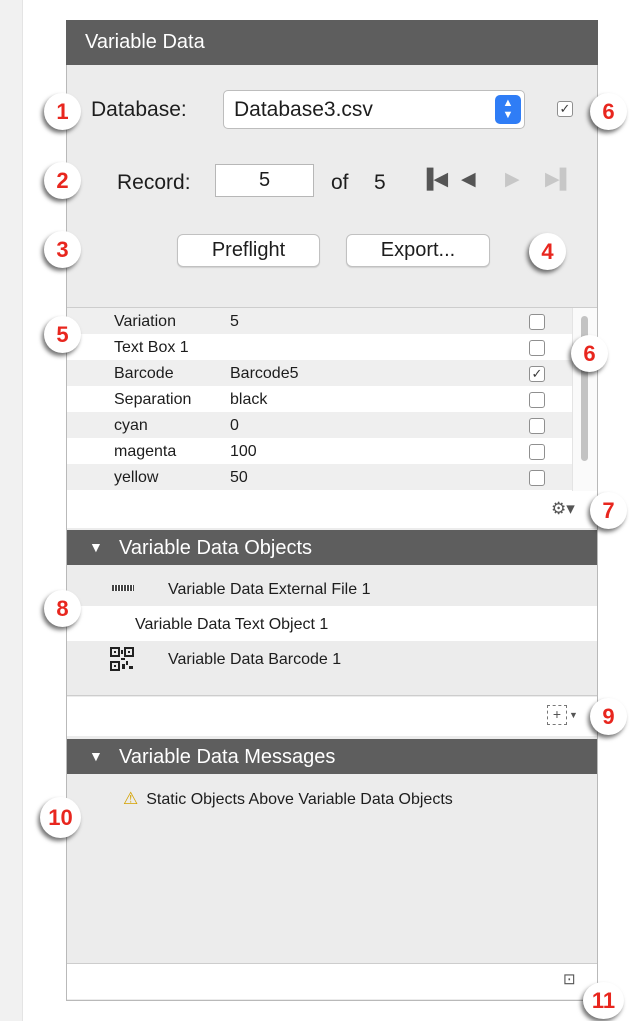  What do you see at coordinates (151, 347) in the screenshot?
I see `field-name: Text Box 1` at bounding box center [151, 347].